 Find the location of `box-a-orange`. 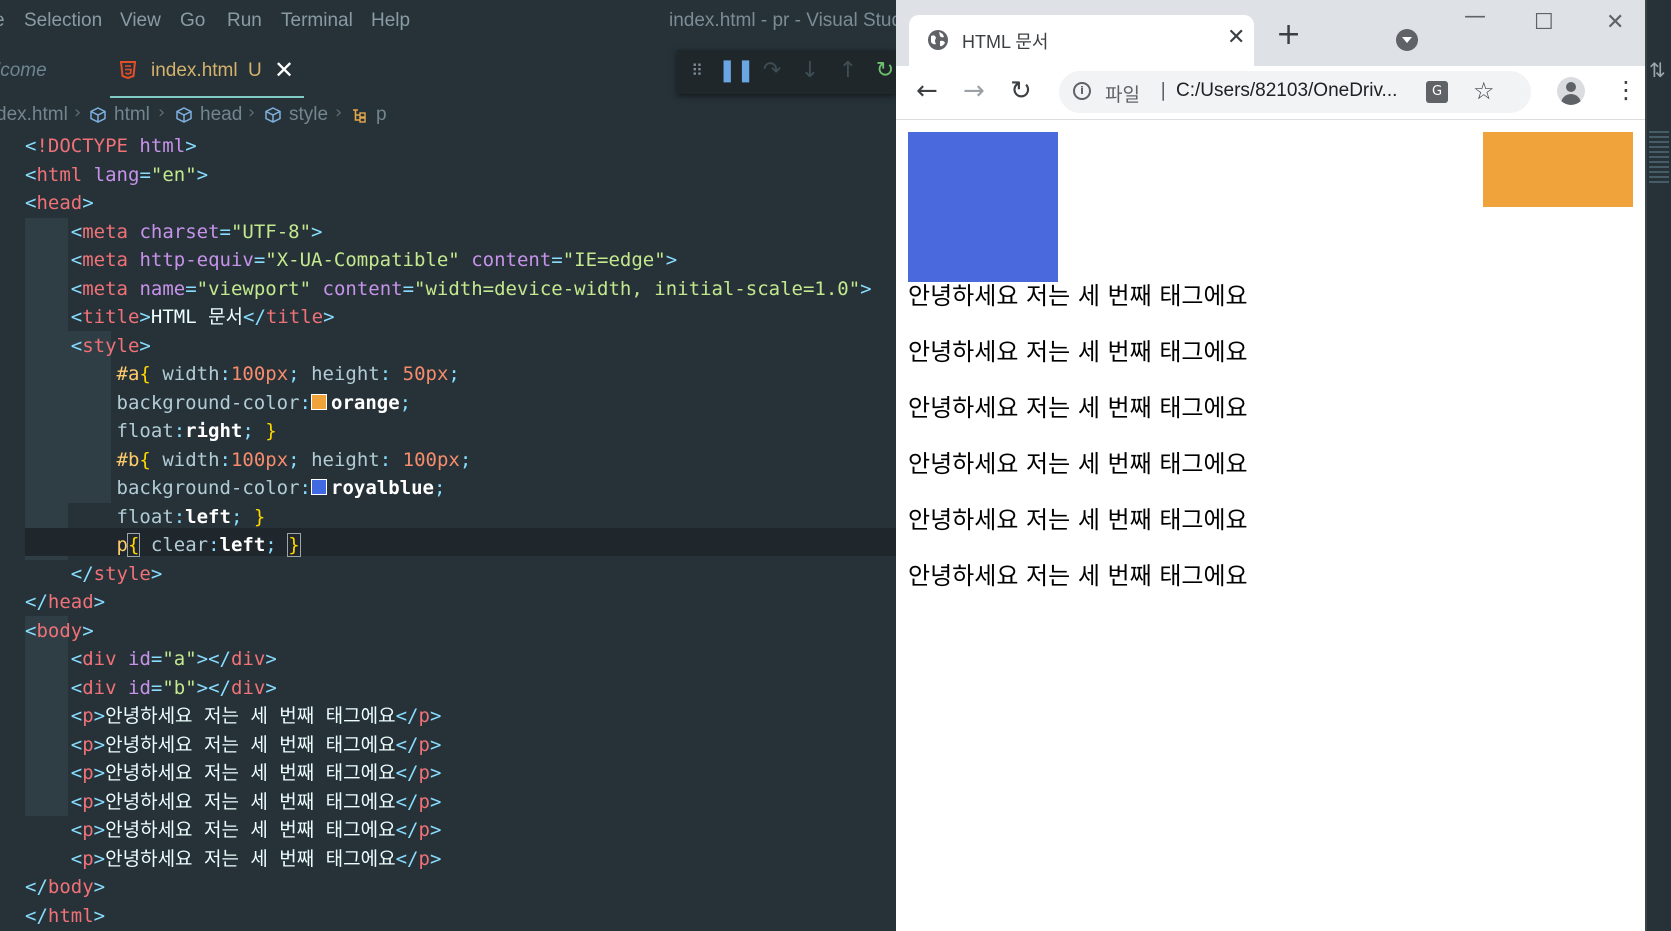

box-a-orange is located at coordinates (1558, 169).